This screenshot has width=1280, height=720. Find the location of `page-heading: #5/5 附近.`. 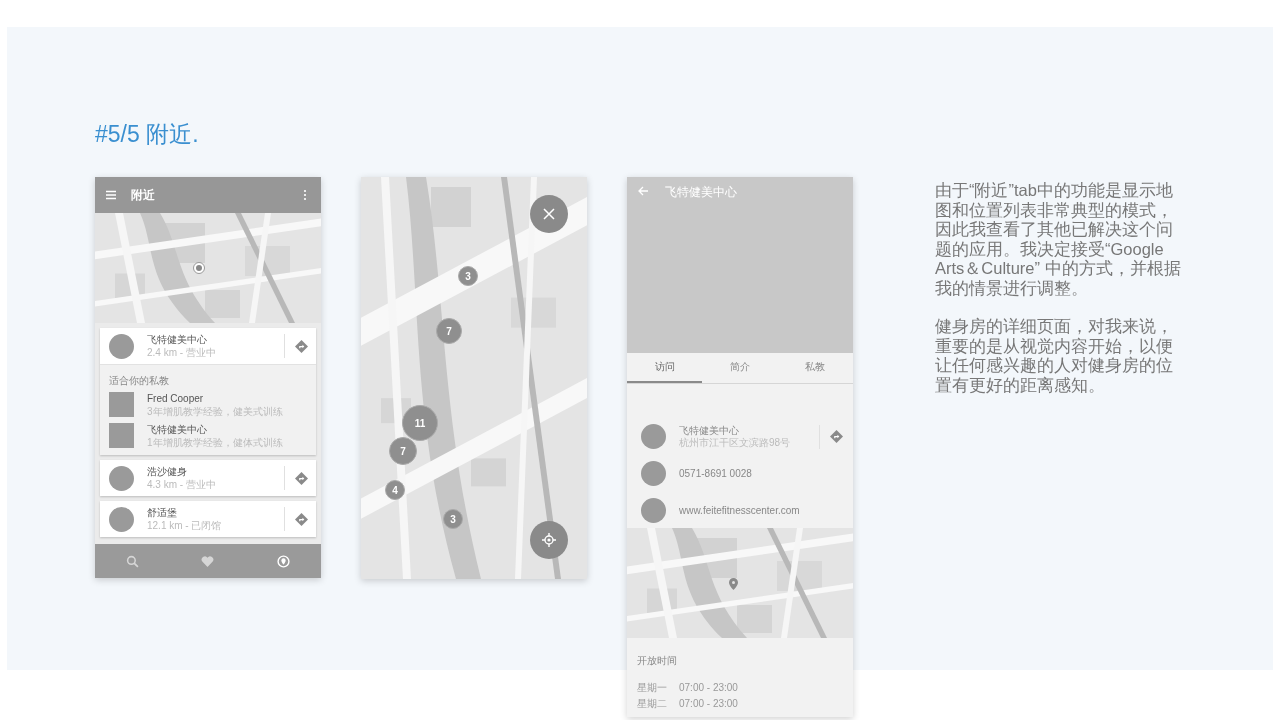

page-heading: #5/5 附近. is located at coordinates (147, 134).